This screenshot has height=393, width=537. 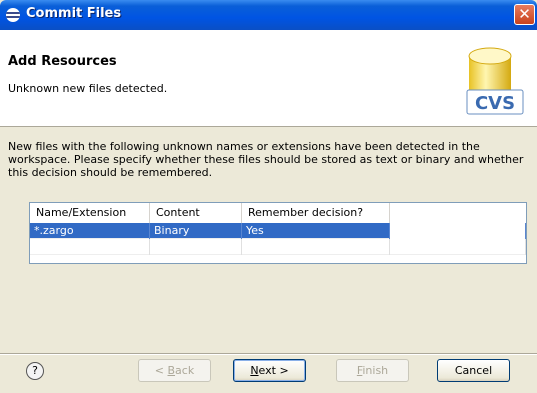 What do you see at coordinates (278, 247) in the screenshot?
I see `table-row-empty` at bounding box center [278, 247].